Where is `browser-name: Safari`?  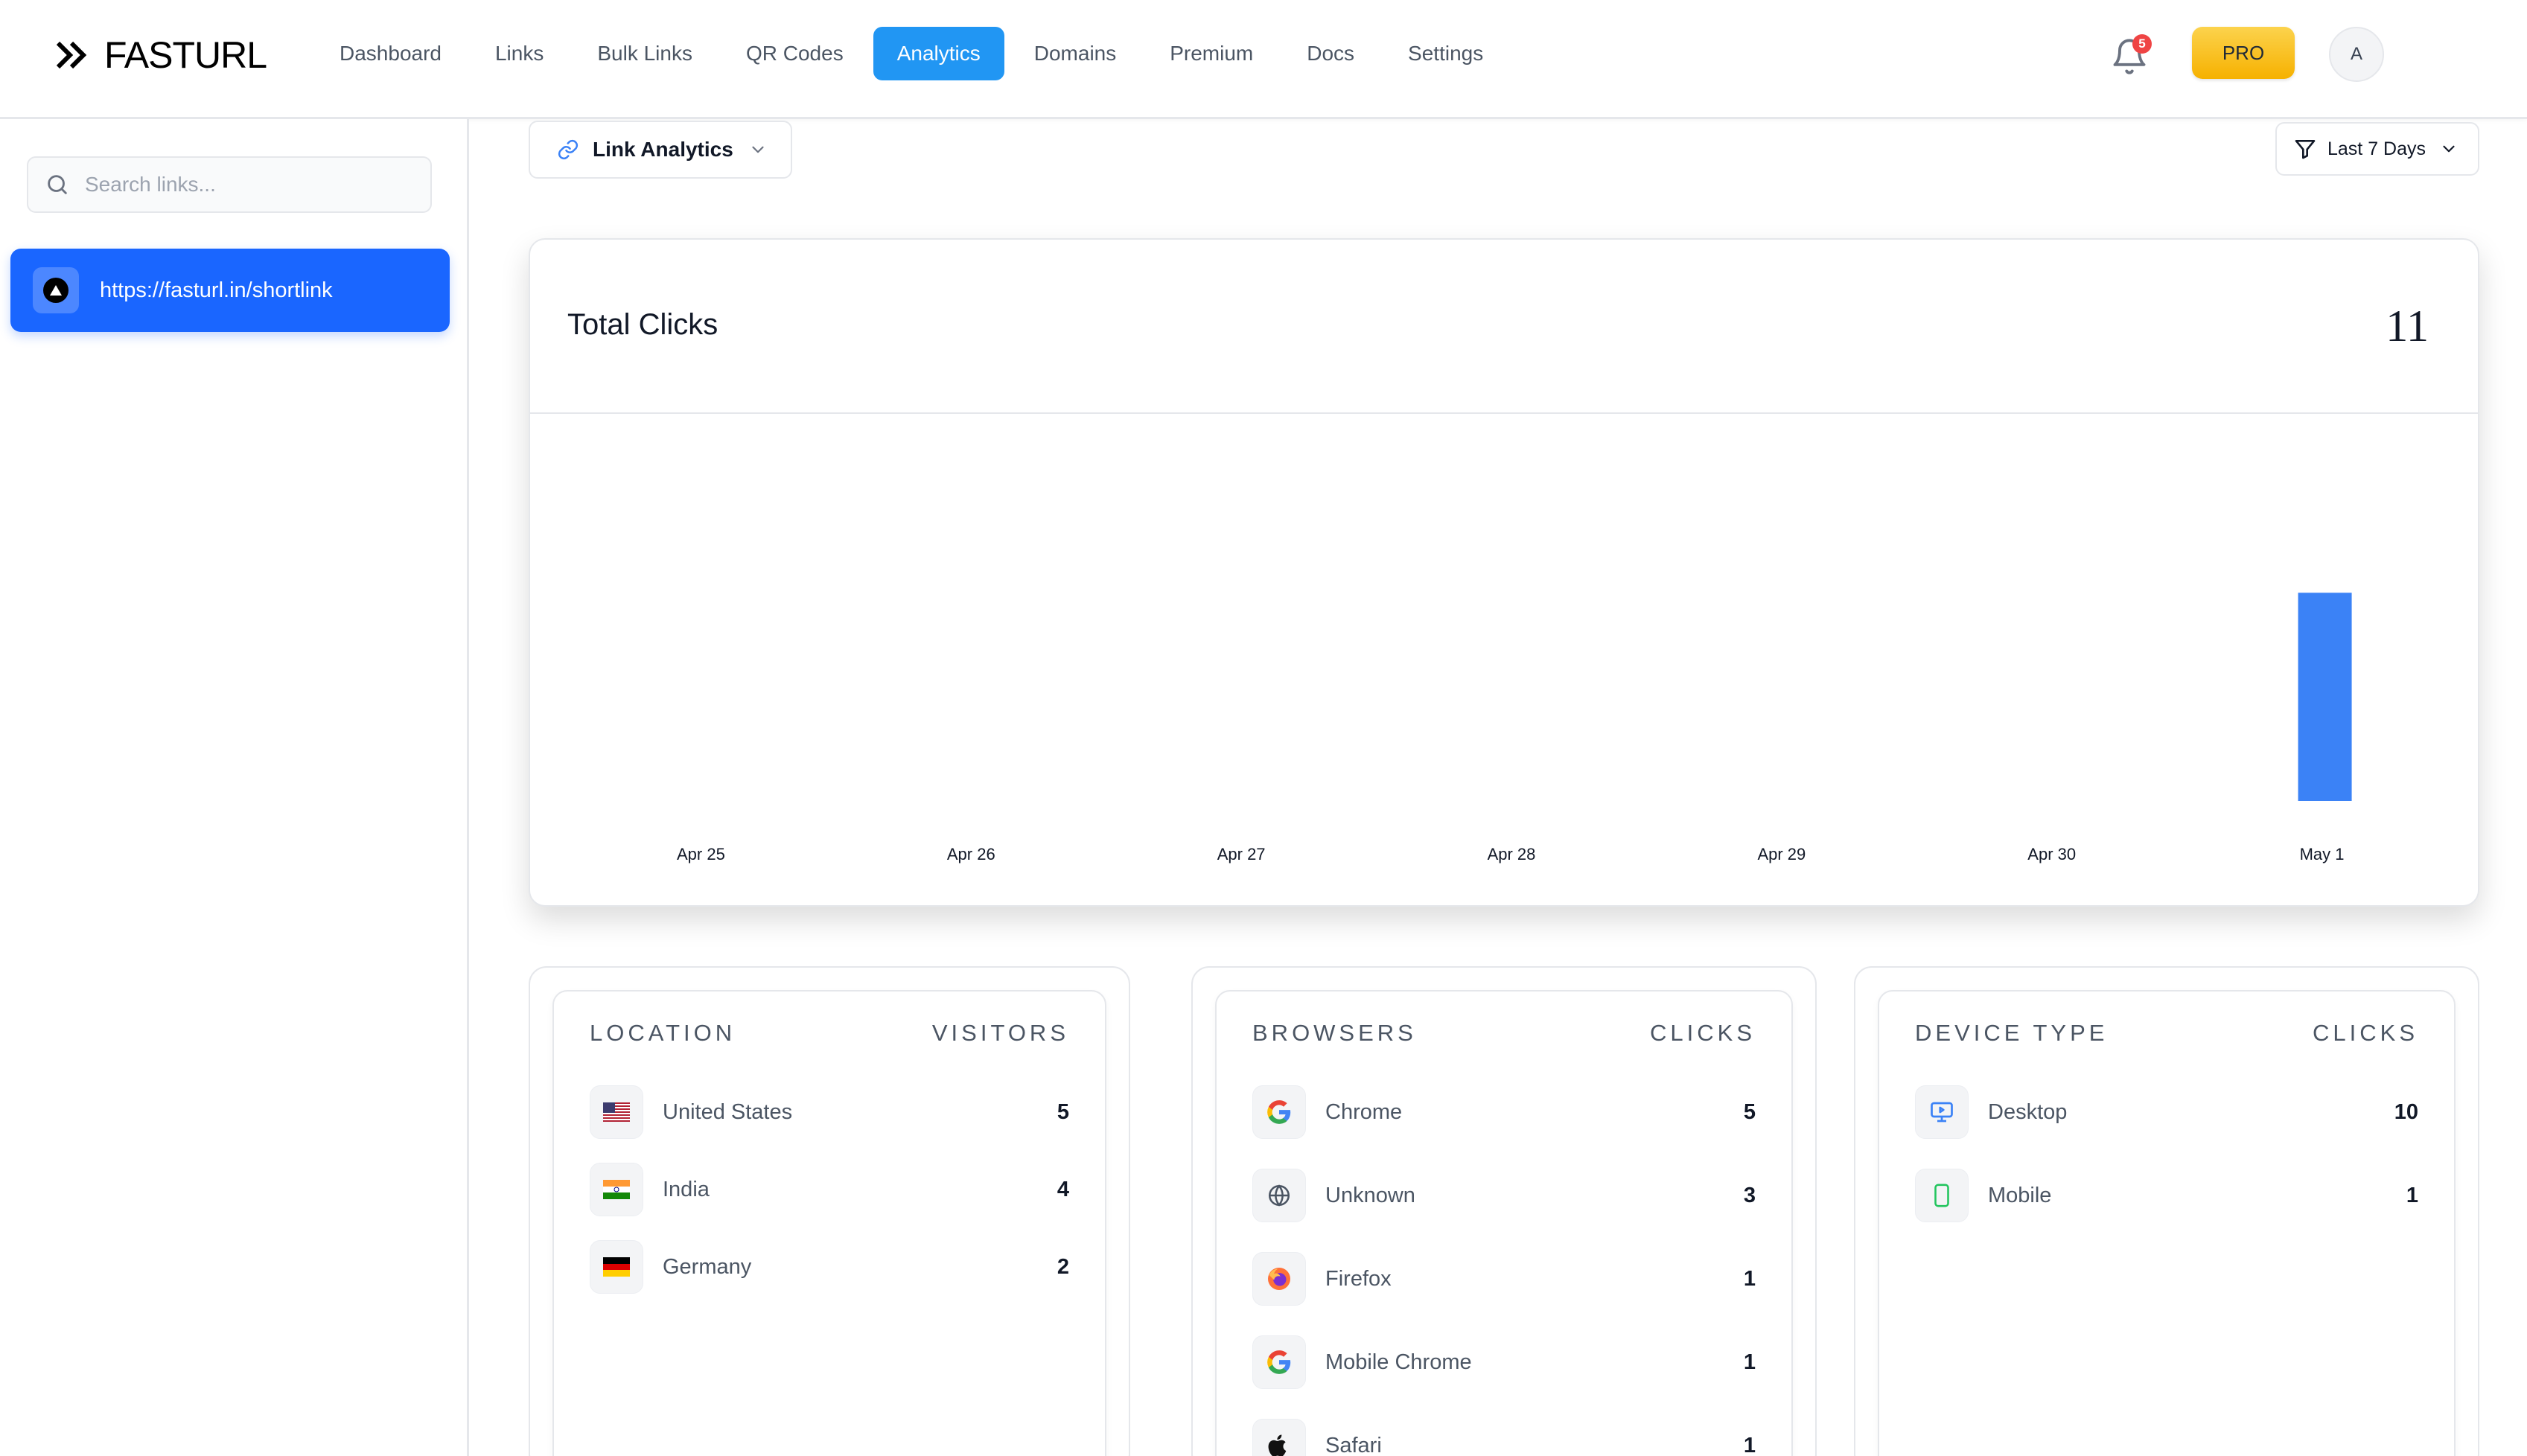
browser-name: Safari is located at coordinates (1353, 1444).